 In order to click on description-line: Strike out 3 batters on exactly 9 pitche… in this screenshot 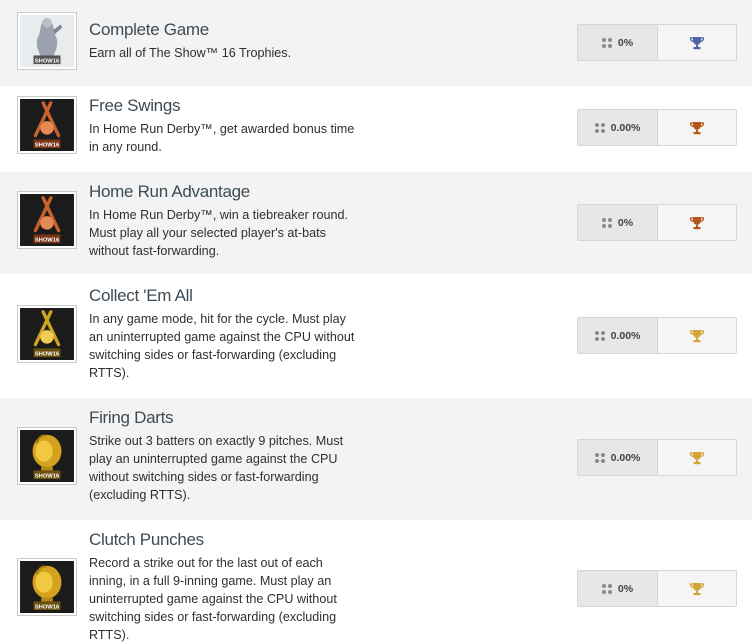, I will do `click(216, 441)`.